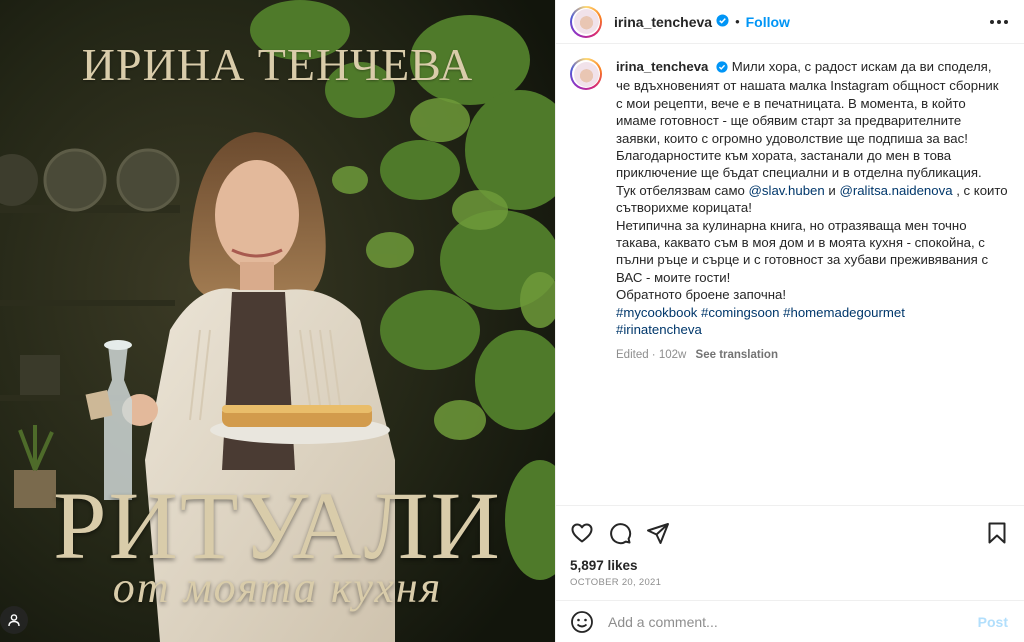 The width and height of the screenshot is (1024, 642). I want to click on caption-paragraph-3b: и, so click(832, 190).